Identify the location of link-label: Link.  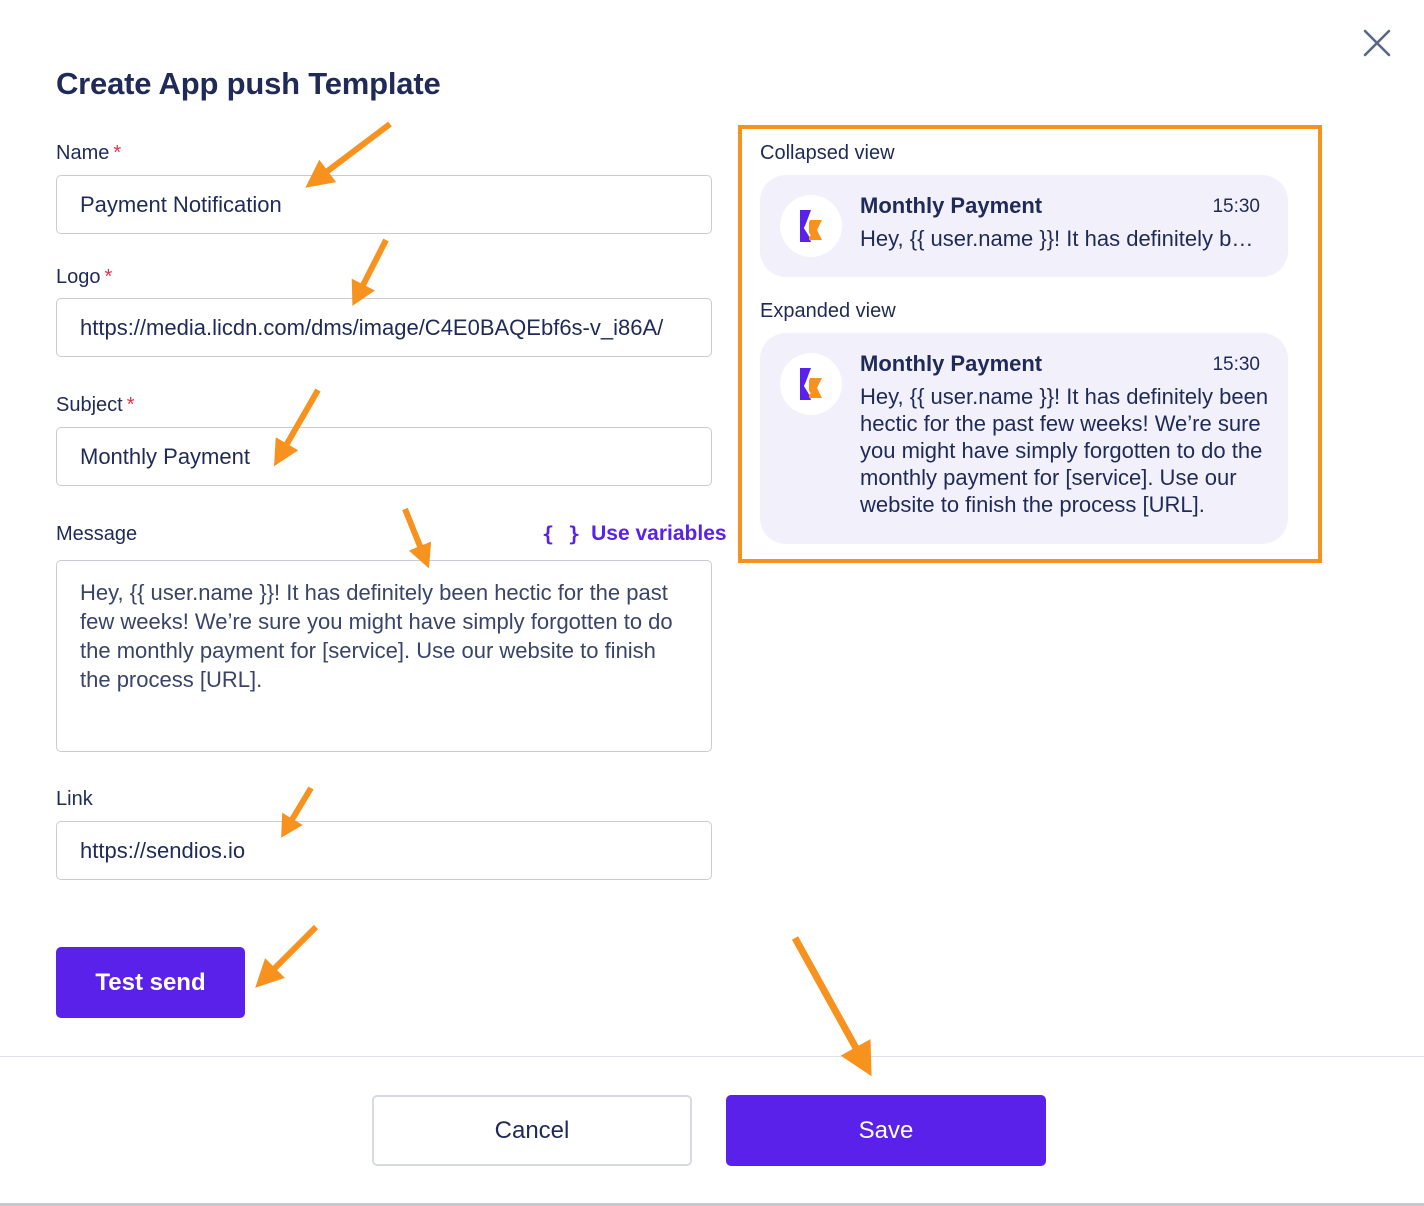
(74, 799).